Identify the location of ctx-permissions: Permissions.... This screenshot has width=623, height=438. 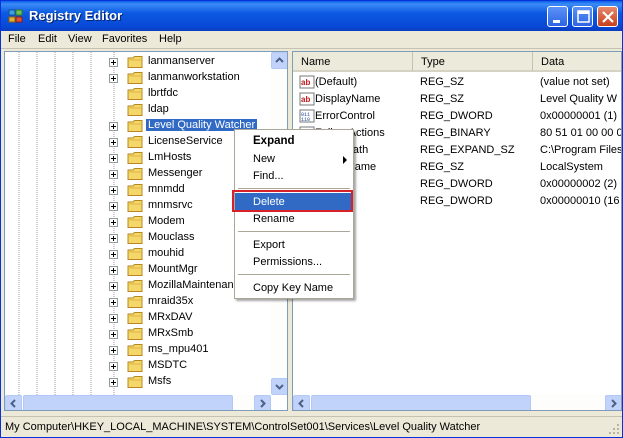
(294, 262).